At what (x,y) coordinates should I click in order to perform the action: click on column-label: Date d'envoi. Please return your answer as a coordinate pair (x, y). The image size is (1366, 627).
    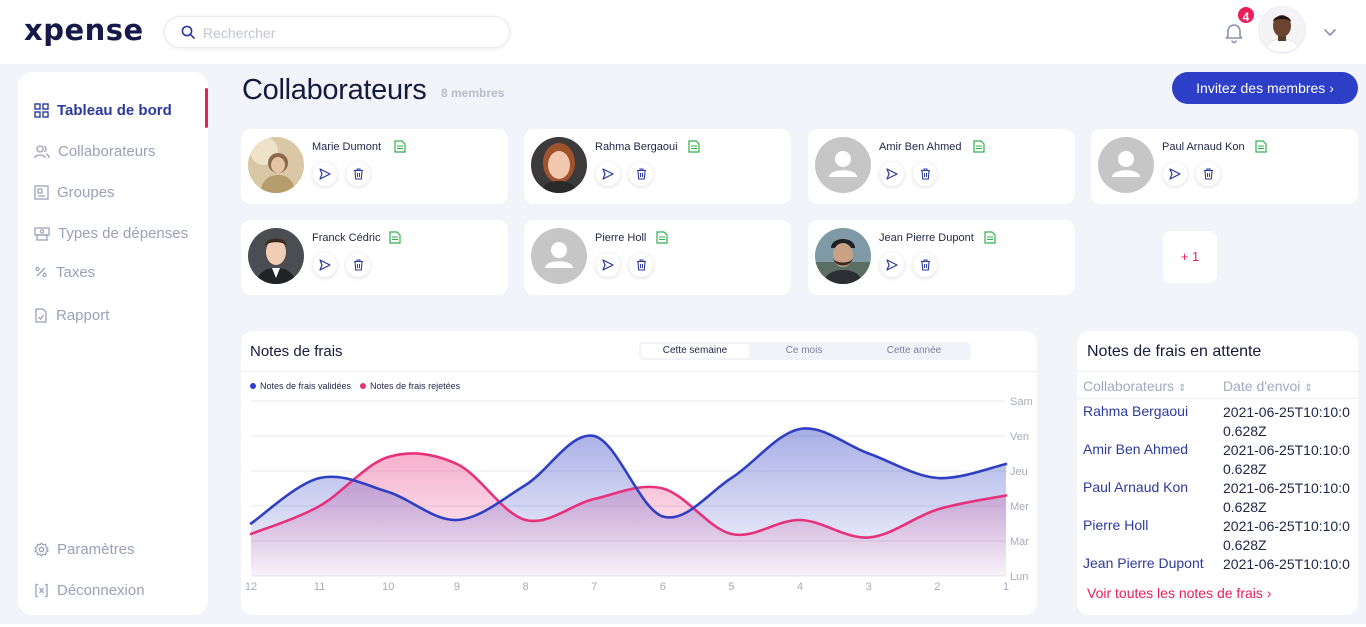
    Looking at the image, I should click on (1262, 386).